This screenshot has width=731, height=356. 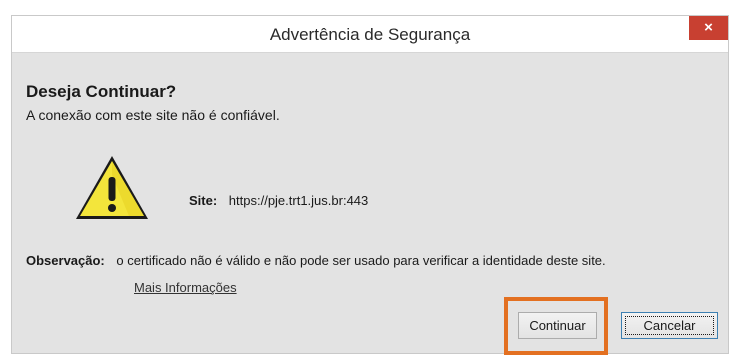 I want to click on cancel-button-label: Cancelar, so click(x=669, y=325).